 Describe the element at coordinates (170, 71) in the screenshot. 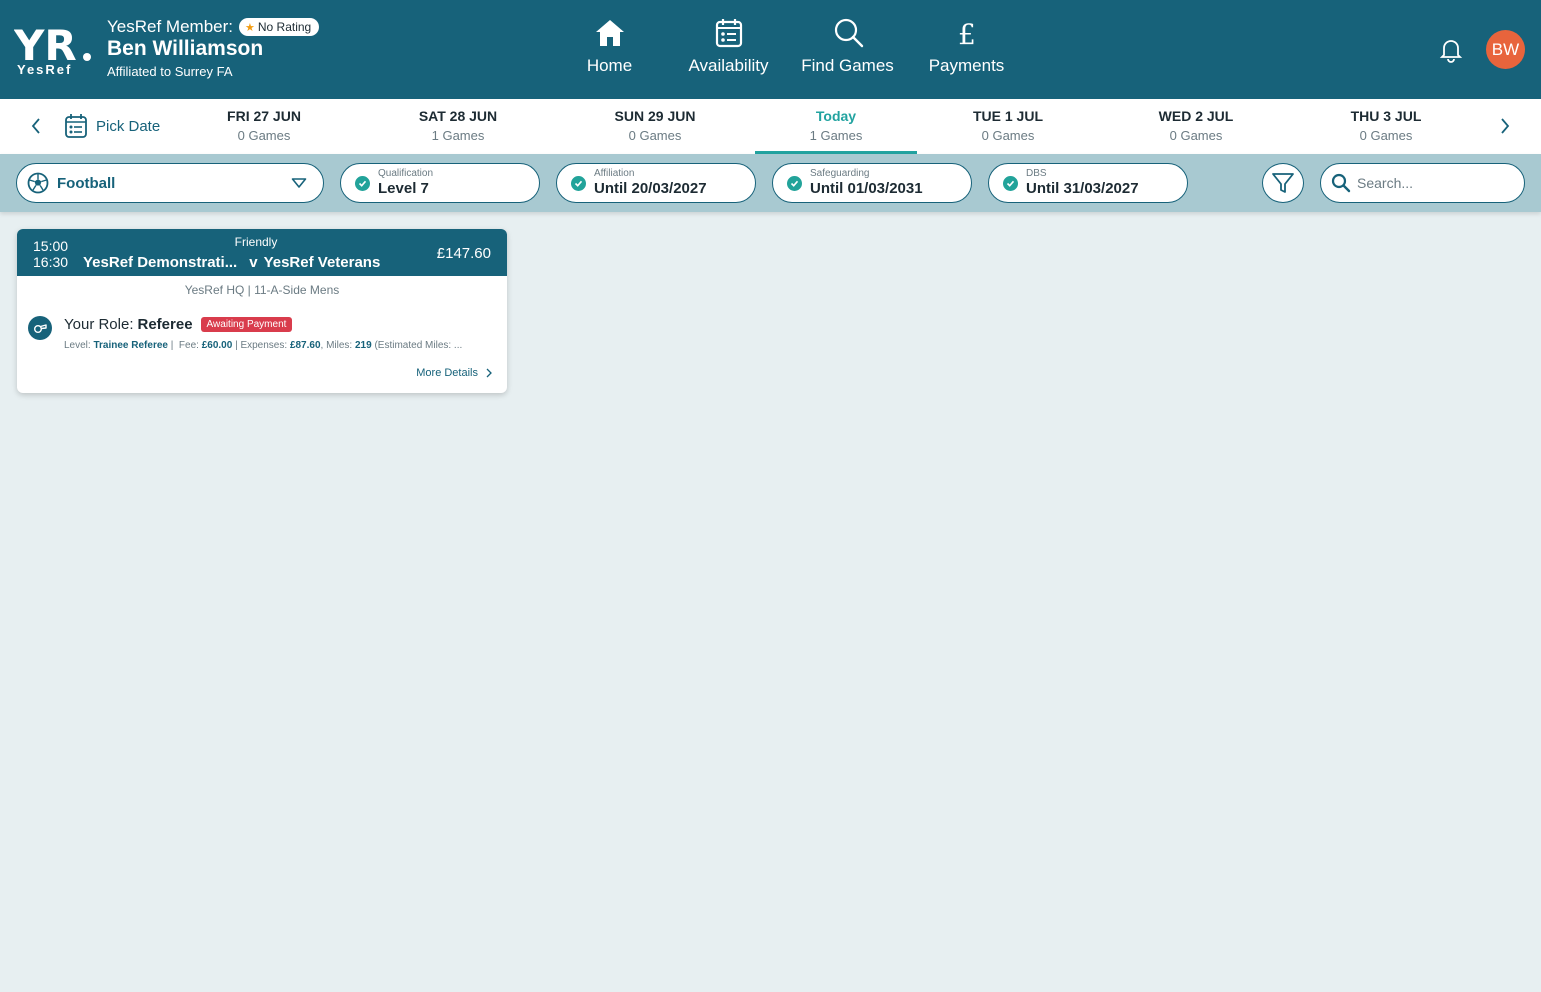

I see `member-affiliation: Affiliated to Surrey FA` at that location.